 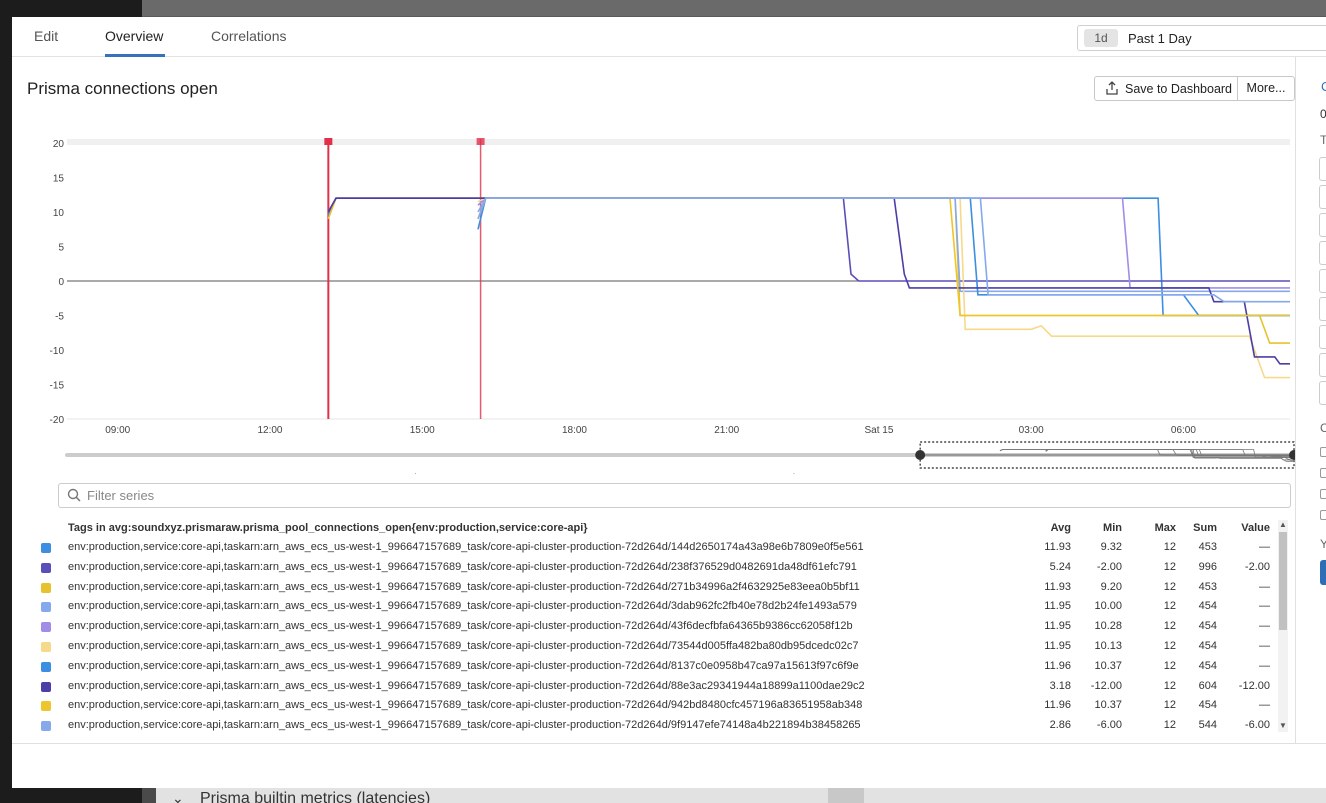 I want to click on col-avg: Avg, so click(x=1051, y=528).